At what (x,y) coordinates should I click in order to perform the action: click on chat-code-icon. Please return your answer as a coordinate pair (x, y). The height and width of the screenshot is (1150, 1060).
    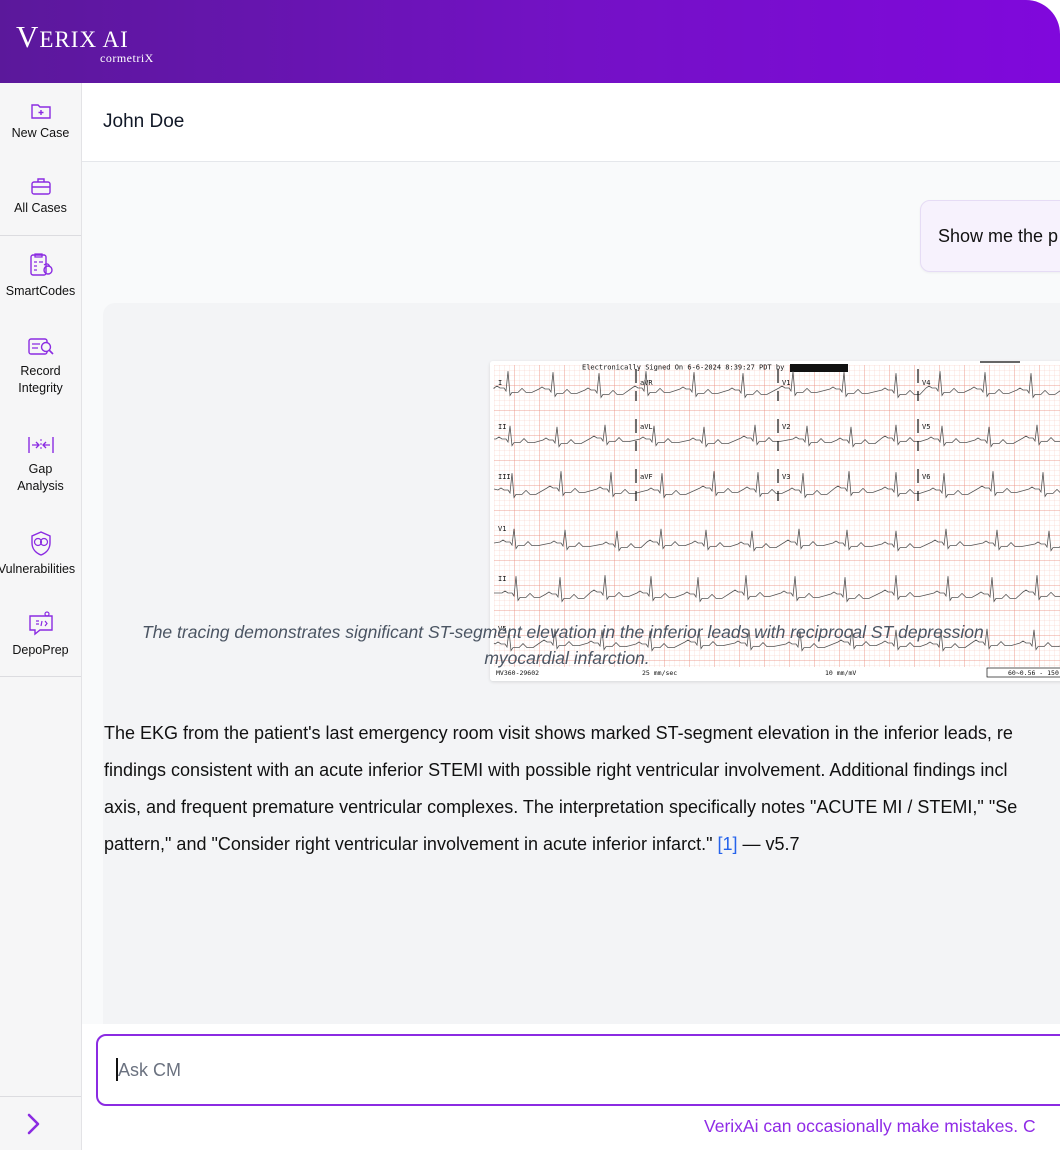
    Looking at the image, I should click on (40, 623).